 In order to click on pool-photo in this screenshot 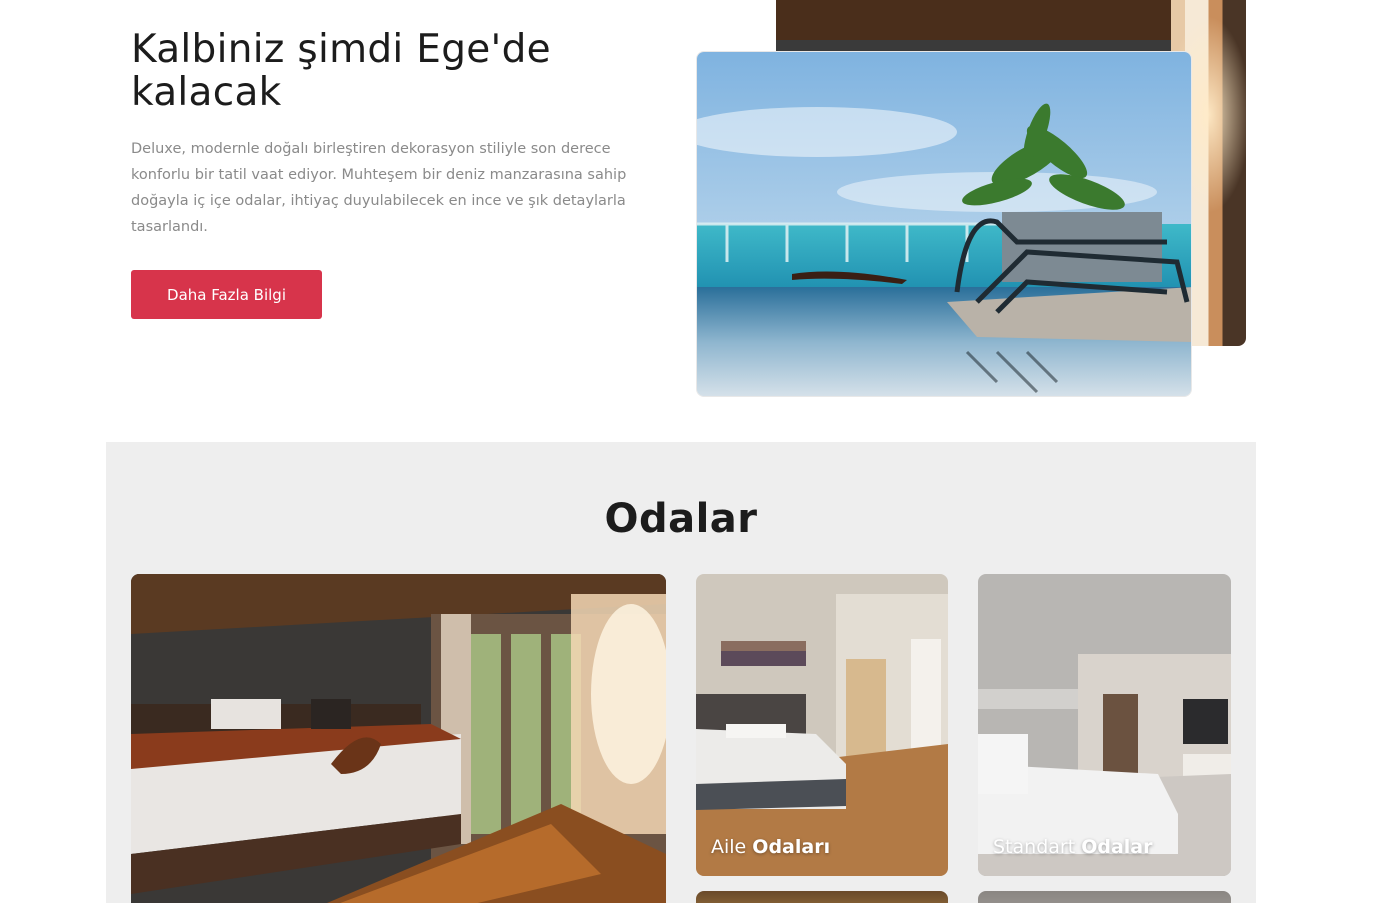, I will do `click(944, 224)`.